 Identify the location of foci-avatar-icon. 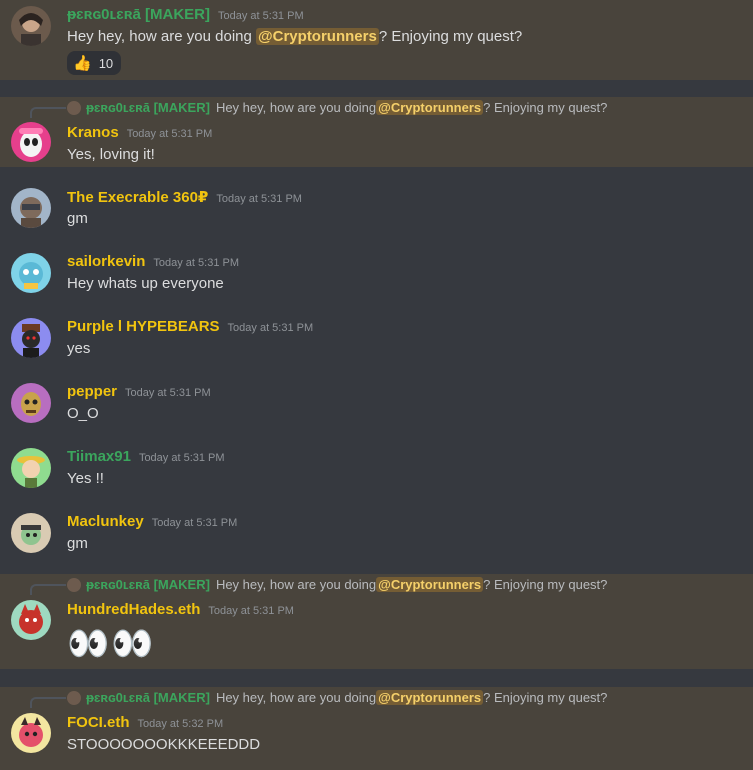
(31, 733).